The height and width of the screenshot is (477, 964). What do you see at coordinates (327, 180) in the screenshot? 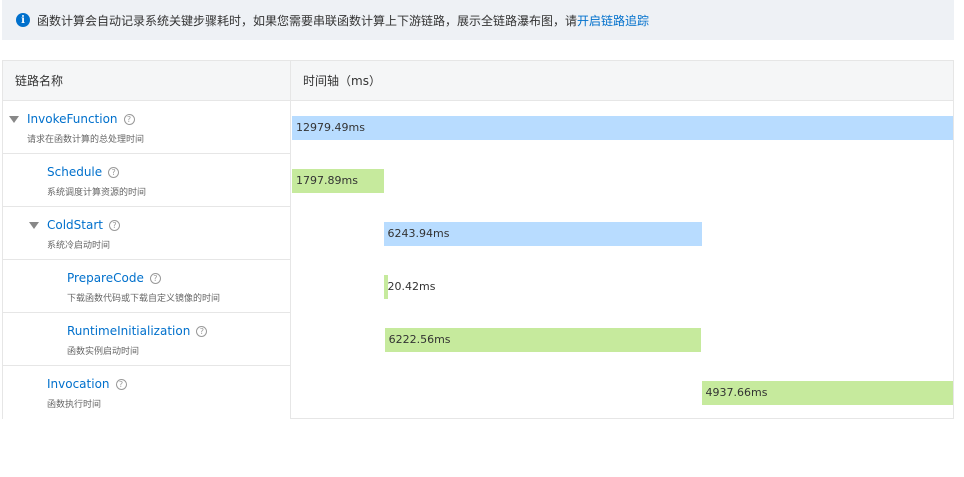
I see `timeline-bar-label: 1797.89ms` at bounding box center [327, 180].